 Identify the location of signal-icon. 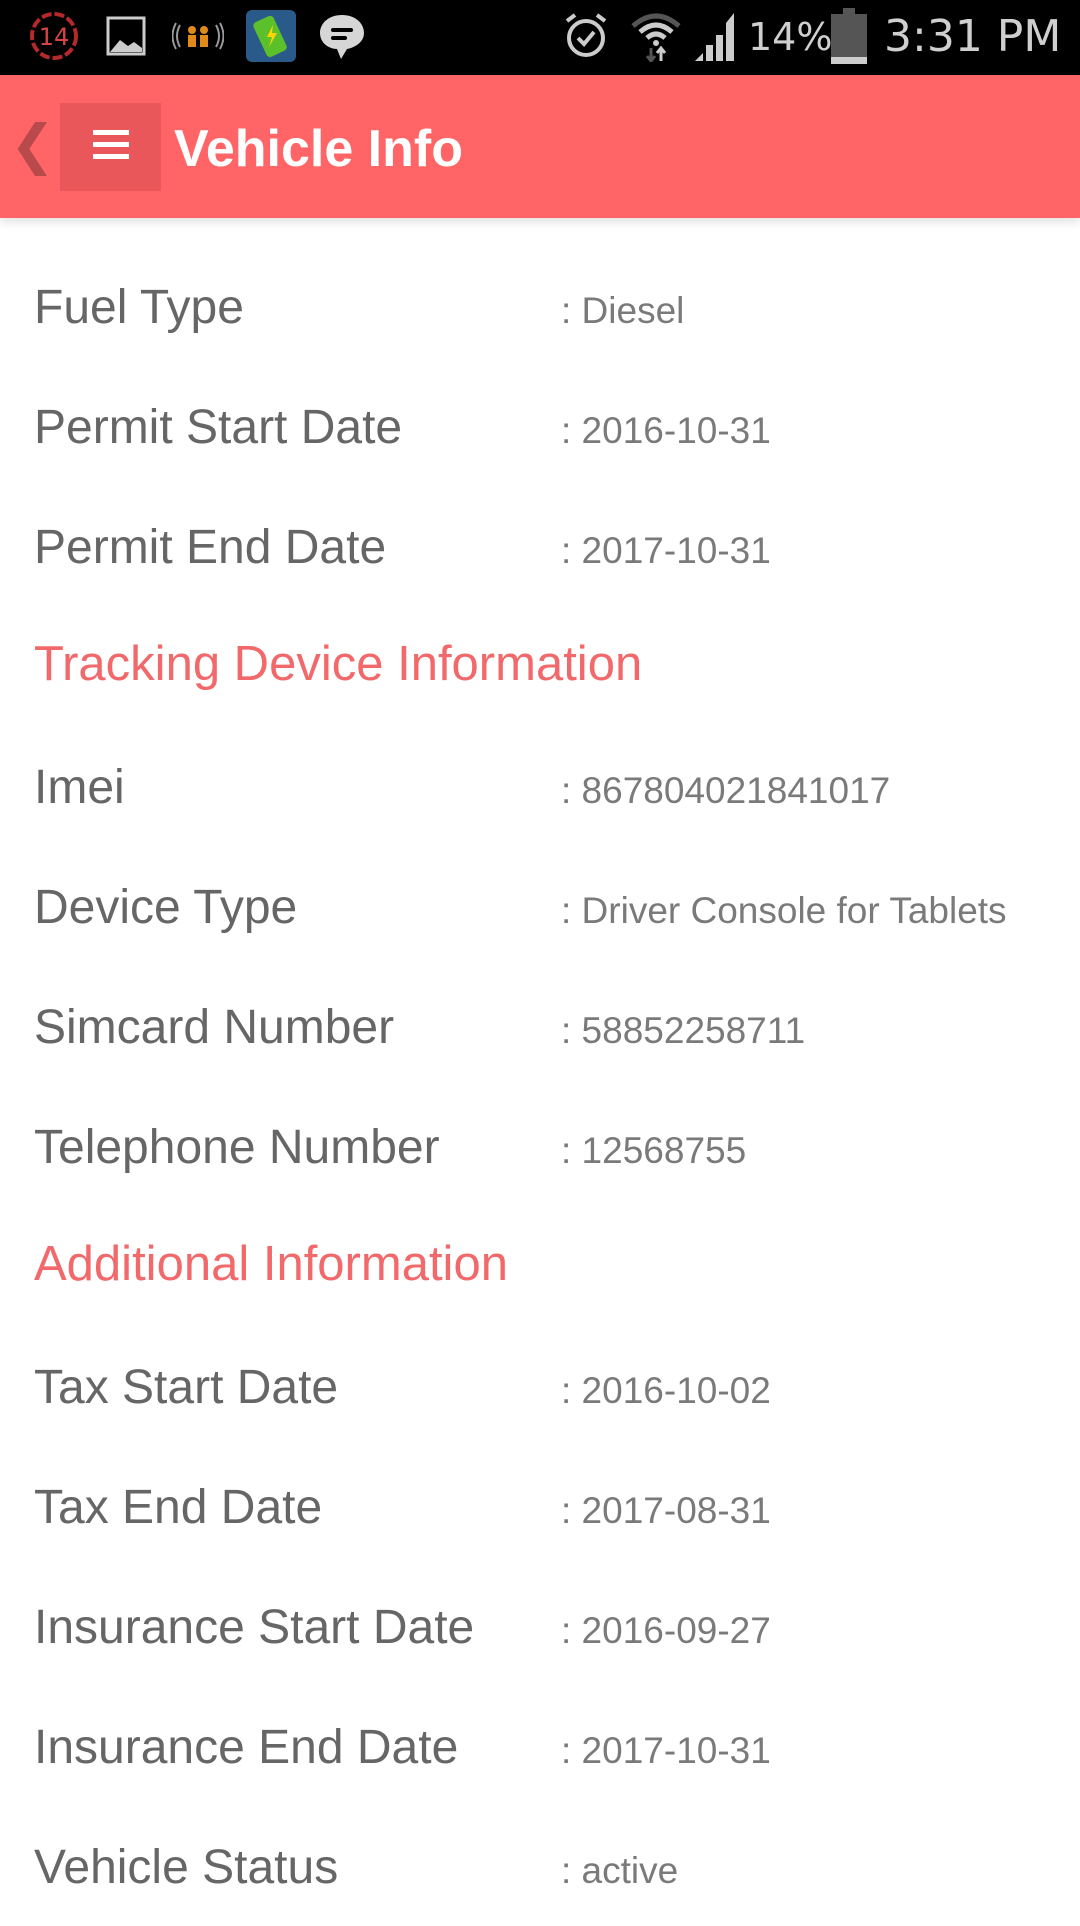
(717, 36).